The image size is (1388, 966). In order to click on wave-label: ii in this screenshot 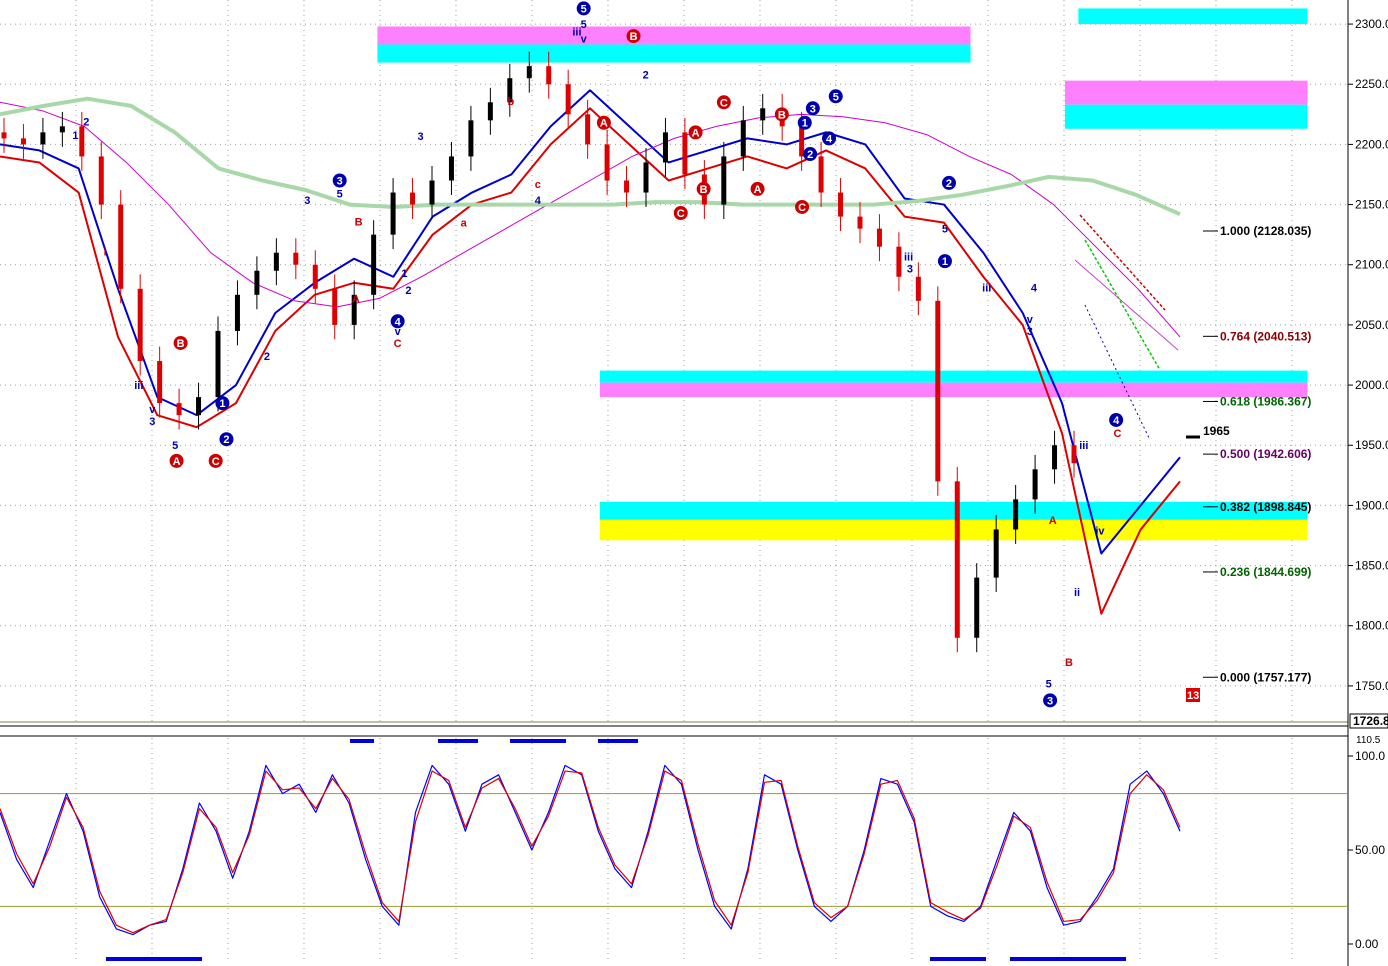, I will do `click(1077, 593)`.